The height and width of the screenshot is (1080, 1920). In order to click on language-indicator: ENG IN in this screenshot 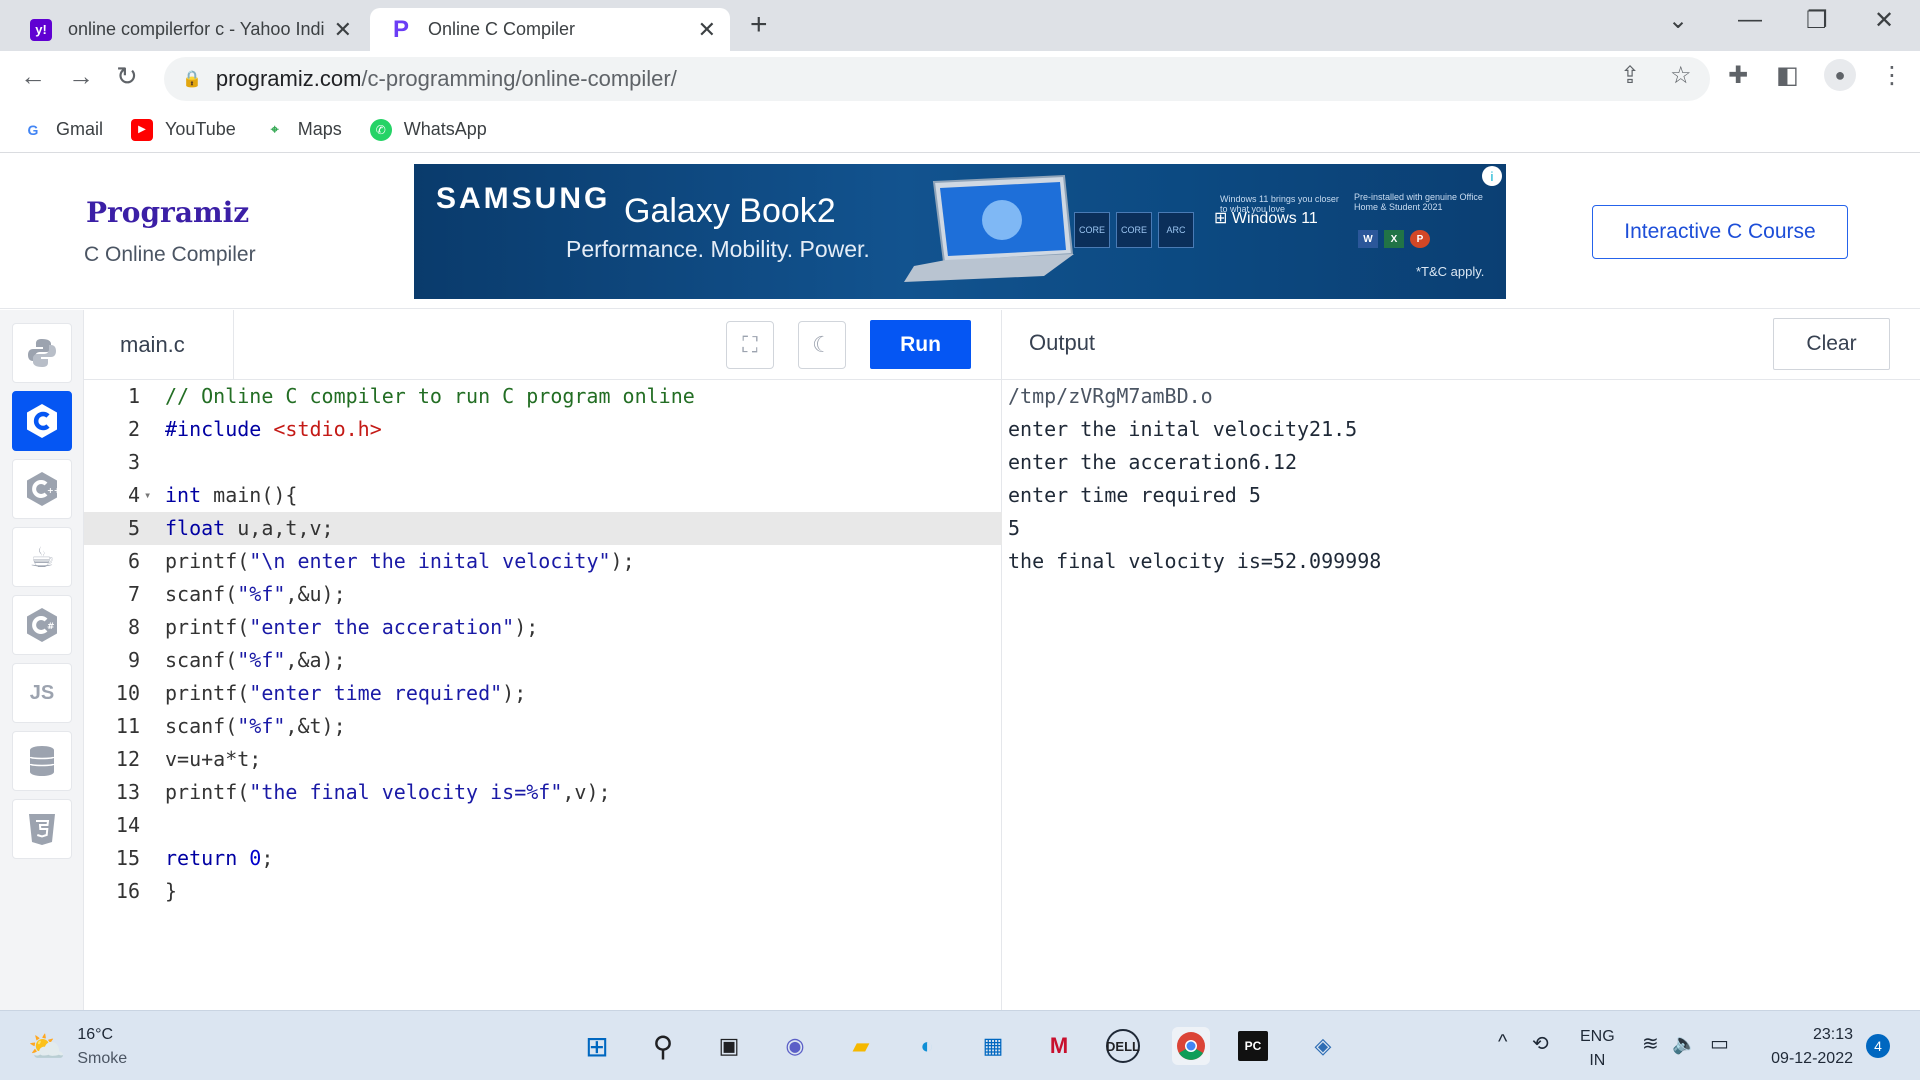, I will do `click(1597, 1049)`.